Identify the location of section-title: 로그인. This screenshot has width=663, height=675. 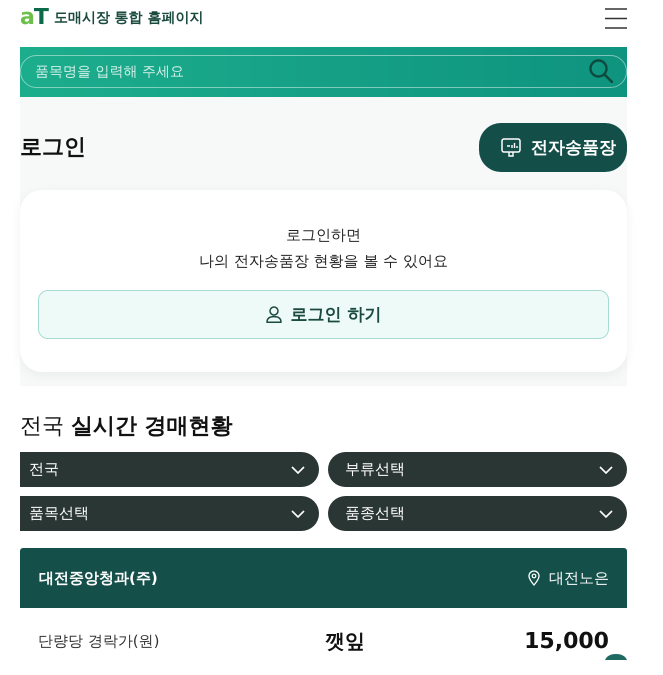
(53, 148).